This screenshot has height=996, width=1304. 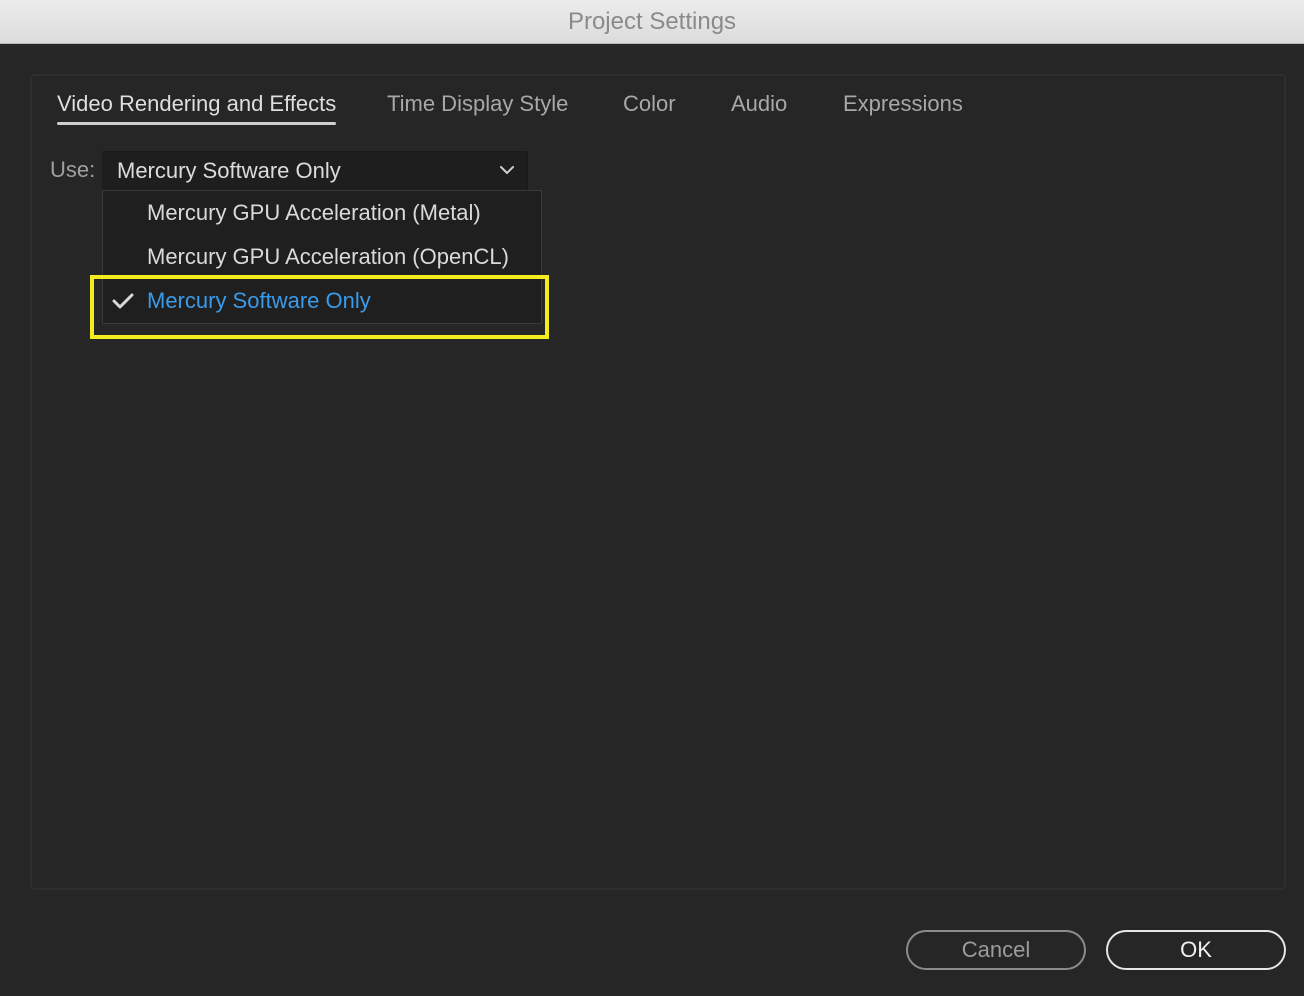 I want to click on tab-color: Color, so click(x=649, y=104).